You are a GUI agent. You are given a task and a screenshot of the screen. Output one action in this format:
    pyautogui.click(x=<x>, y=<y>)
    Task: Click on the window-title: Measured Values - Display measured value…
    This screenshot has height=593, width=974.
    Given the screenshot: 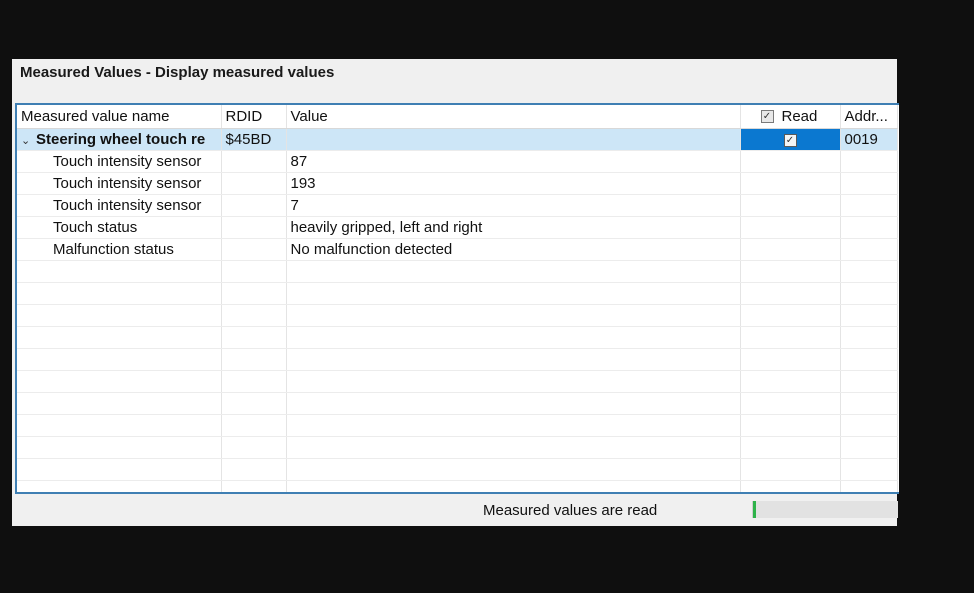 What is the action you would take?
    pyautogui.click(x=177, y=72)
    